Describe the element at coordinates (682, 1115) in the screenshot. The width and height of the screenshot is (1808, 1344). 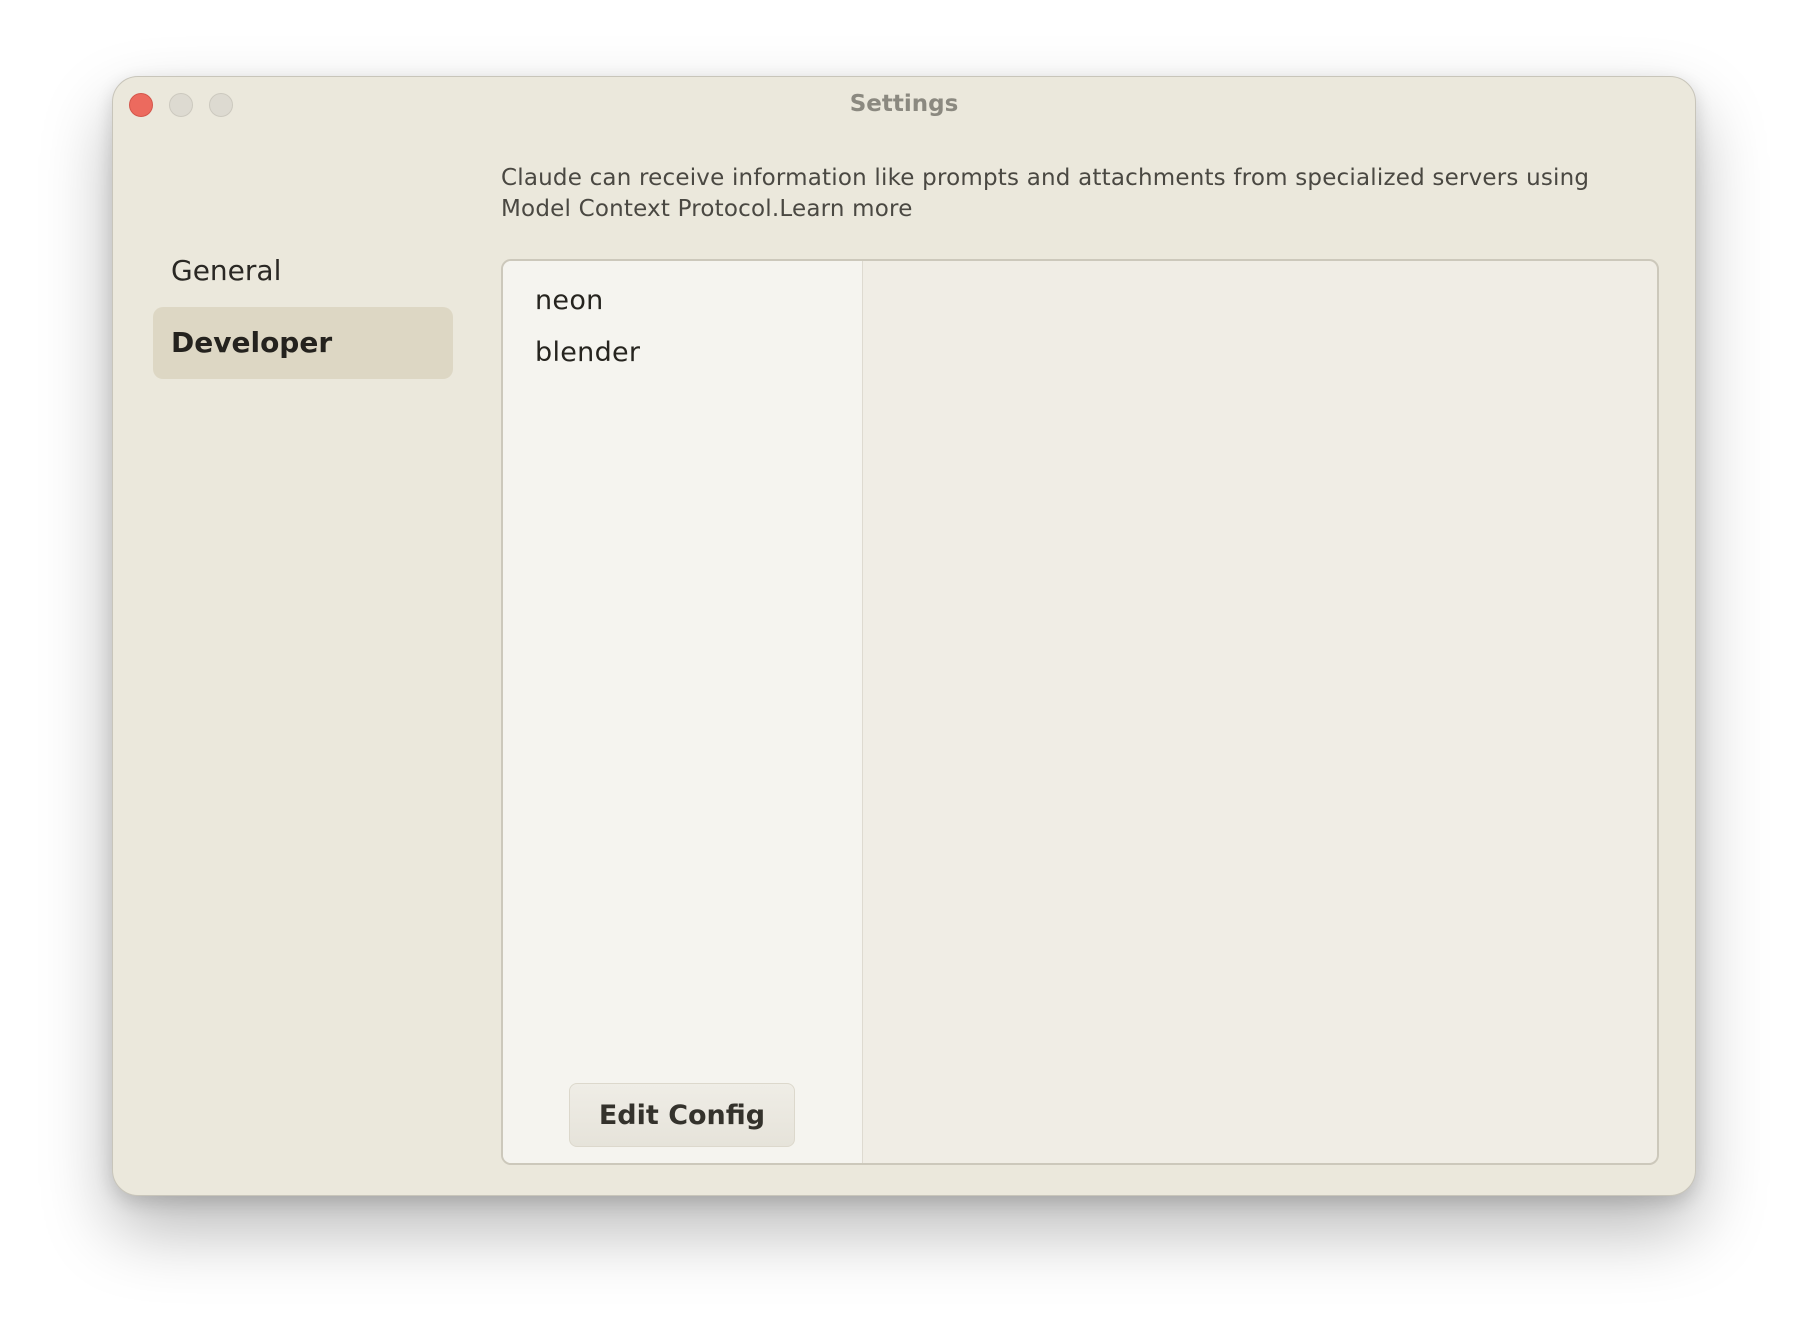
I see `edit-config-button: Edit Config` at that location.